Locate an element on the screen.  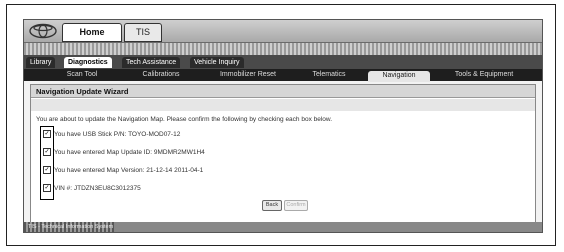
subtab-tools-equipment: Tools & Equipment is located at coordinates (484, 75).